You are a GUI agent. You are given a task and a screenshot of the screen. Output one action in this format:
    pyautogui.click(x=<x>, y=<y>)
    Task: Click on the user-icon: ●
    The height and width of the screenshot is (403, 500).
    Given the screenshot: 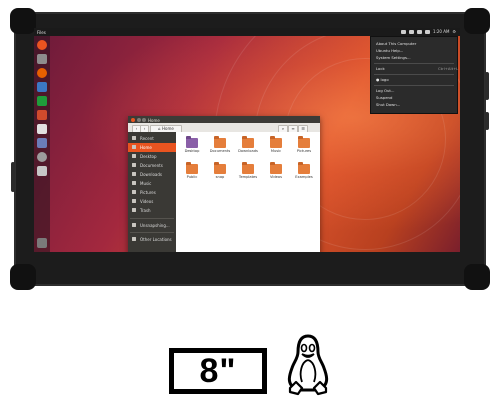 What is the action you would take?
    pyautogui.click(x=378, y=79)
    